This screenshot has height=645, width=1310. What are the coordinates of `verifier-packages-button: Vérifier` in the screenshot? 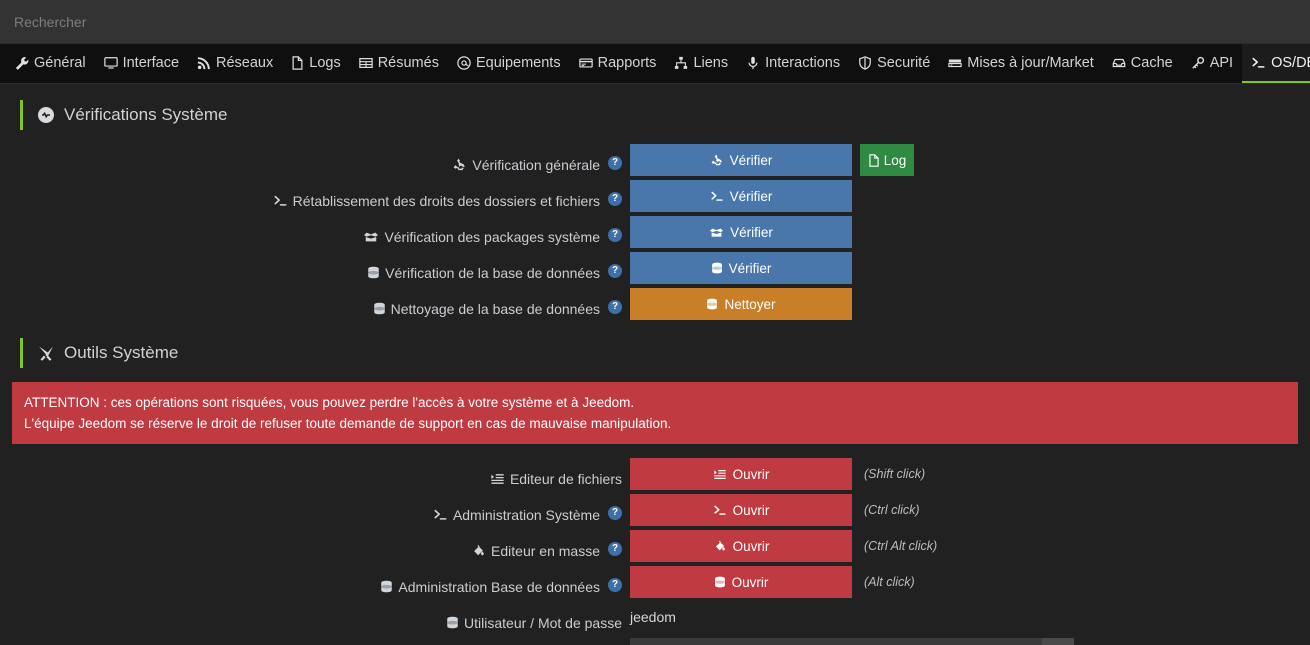 It's located at (741, 232).